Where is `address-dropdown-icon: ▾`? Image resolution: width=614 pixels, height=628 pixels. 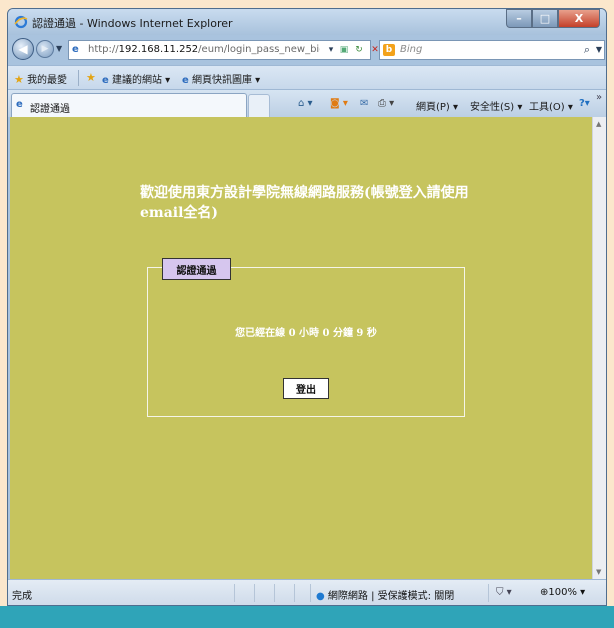 address-dropdown-icon: ▾ is located at coordinates (331, 50).